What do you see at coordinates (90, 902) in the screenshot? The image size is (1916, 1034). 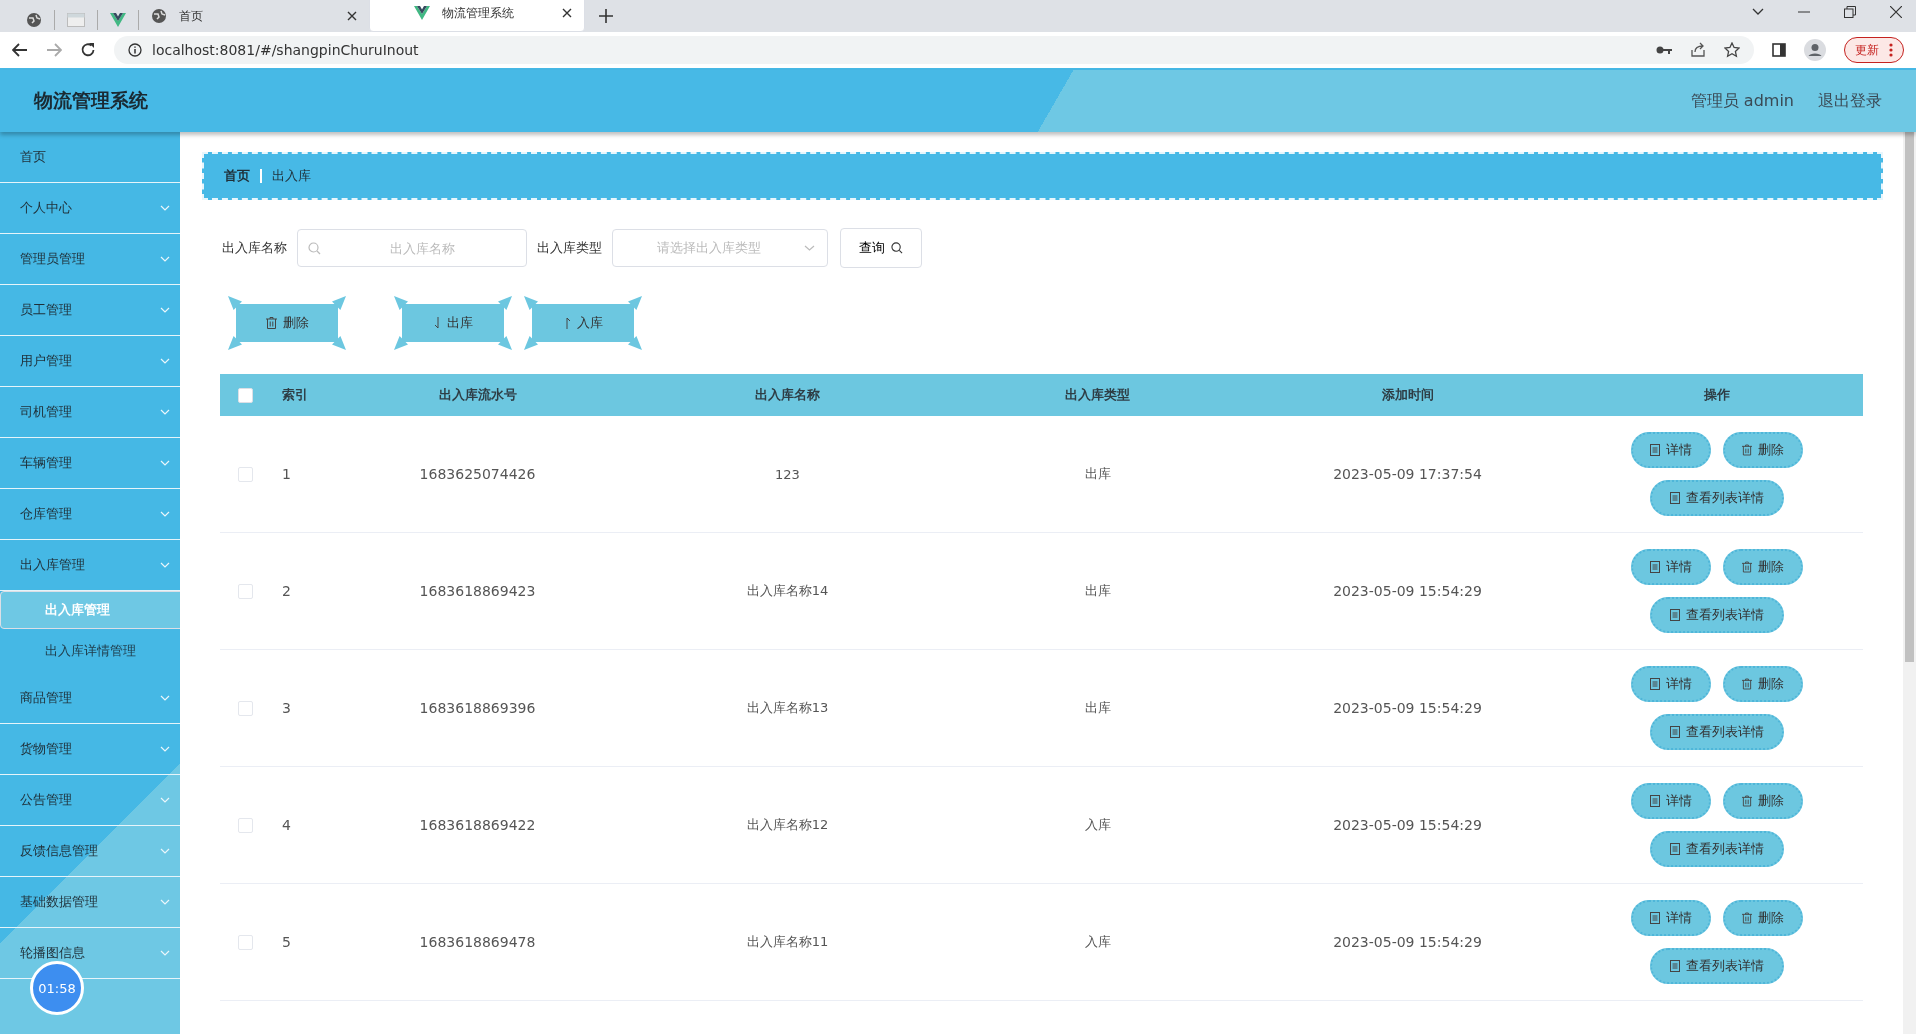 I see `menu-item: 基础数据管理` at bounding box center [90, 902].